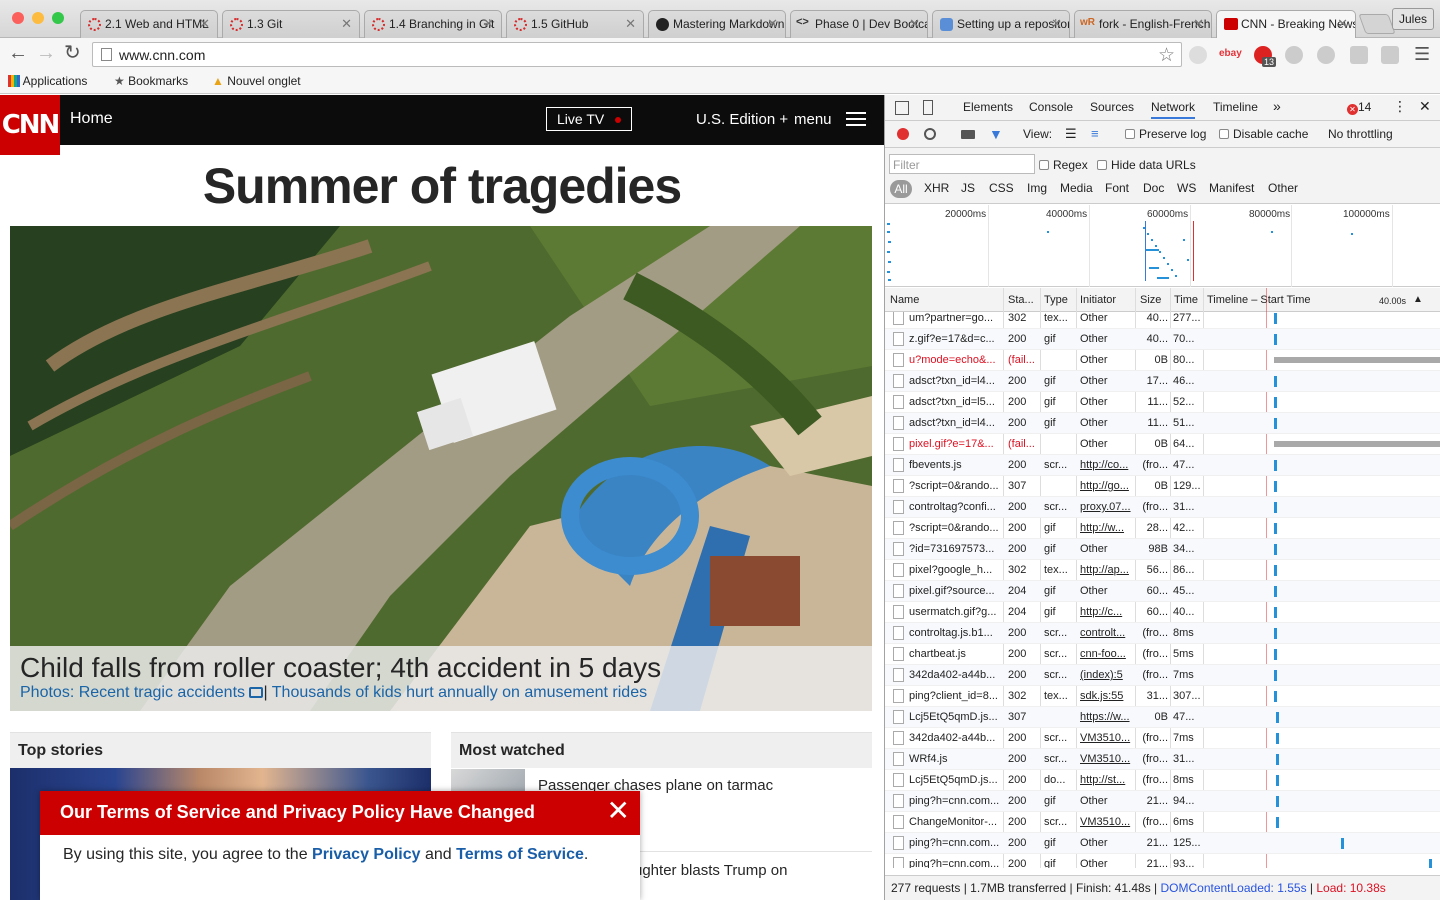  What do you see at coordinates (18, 53) in the screenshot?
I see `back-icon: ←` at bounding box center [18, 53].